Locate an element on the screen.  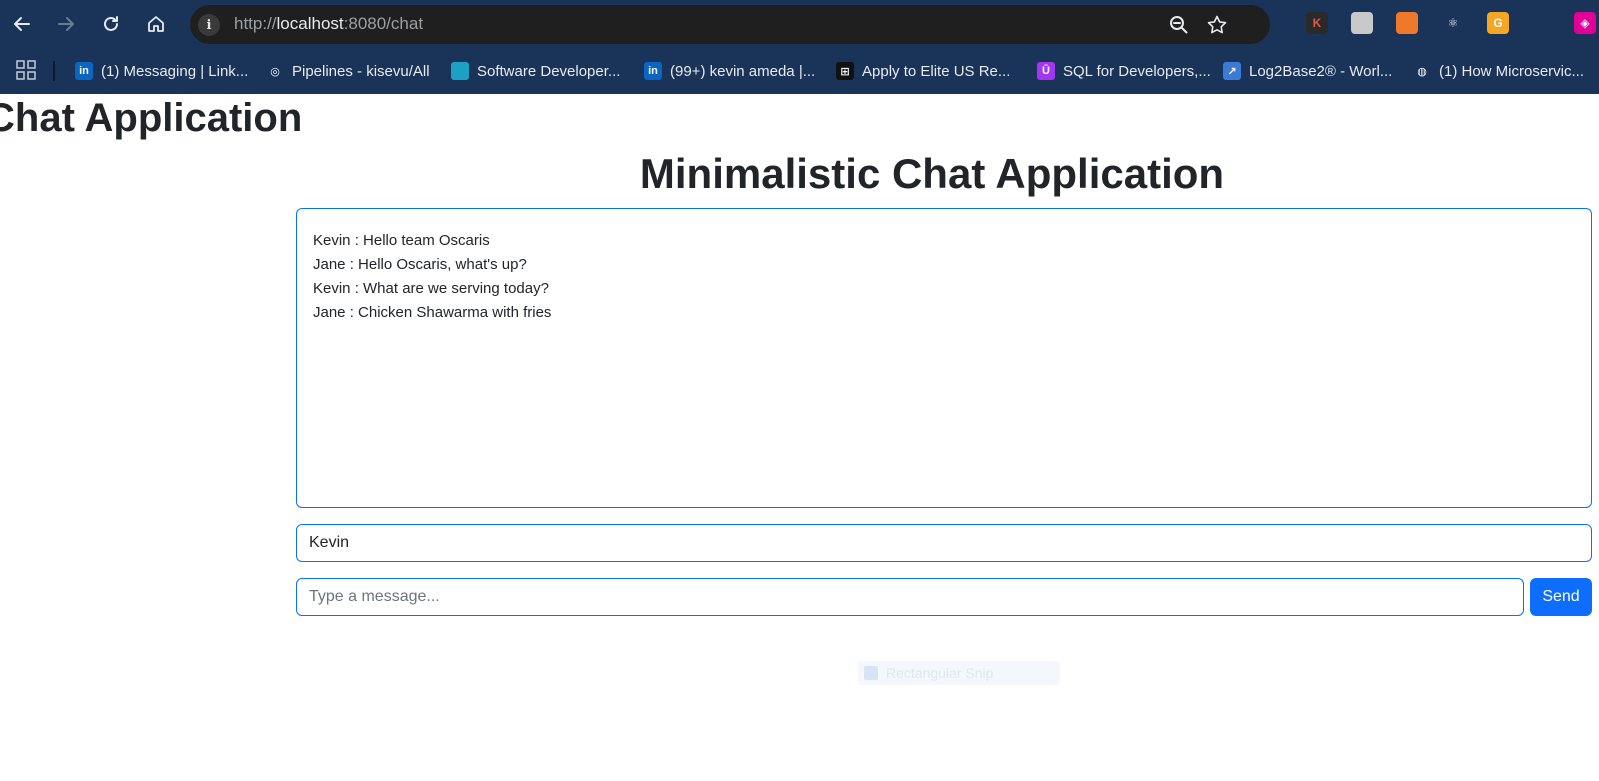
chat-message: Kevin : Hello team Oscaris is located at coordinates (401, 240).